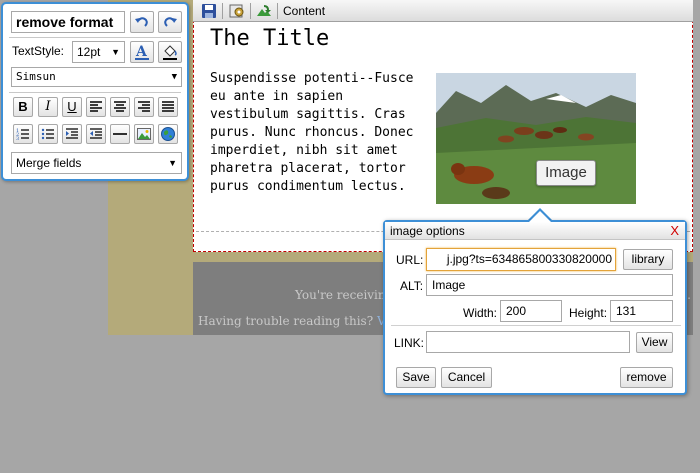 Image resolution: width=700 pixels, height=473 pixels. I want to click on image-tooltip: Image, so click(566, 173).